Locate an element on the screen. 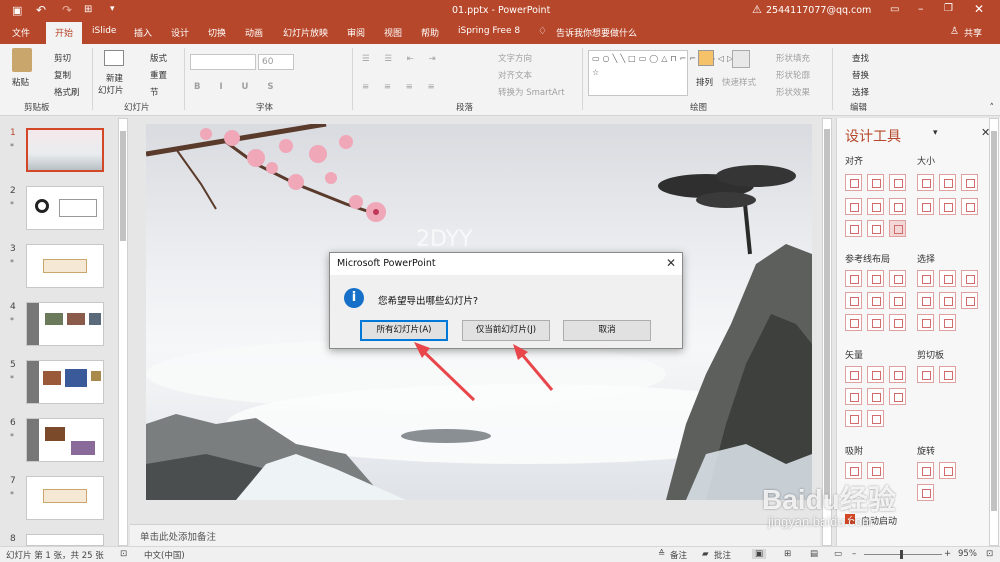 The width and height of the screenshot is (1000, 562). baidu-watermark-url: jingyan.baidu.com is located at coordinates (820, 521).